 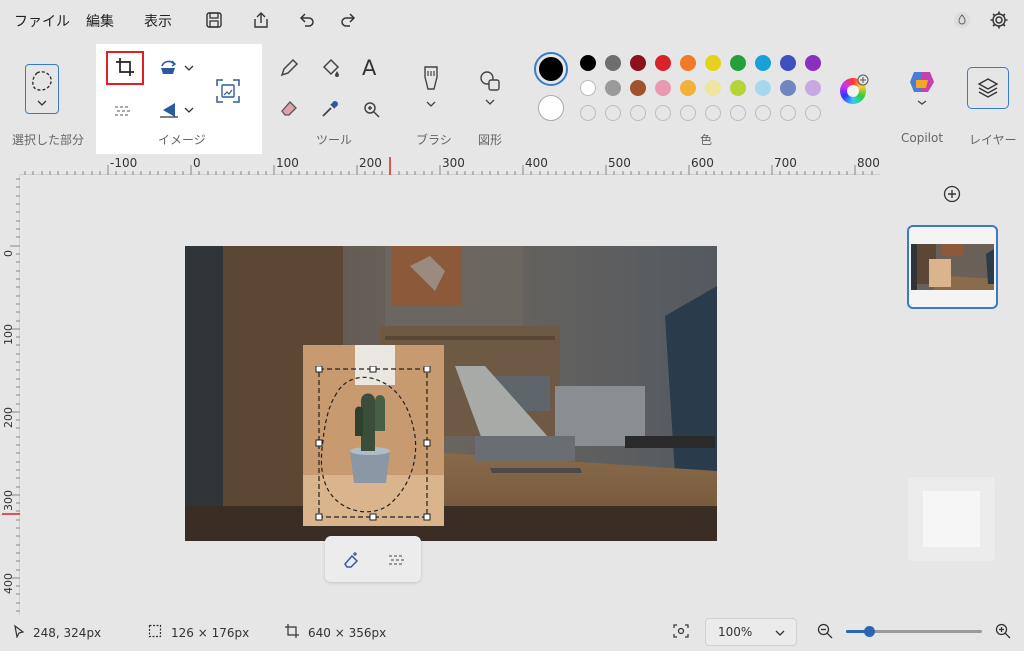 What do you see at coordinates (351, 560) in the screenshot?
I see `generative-erase-icon` at bounding box center [351, 560].